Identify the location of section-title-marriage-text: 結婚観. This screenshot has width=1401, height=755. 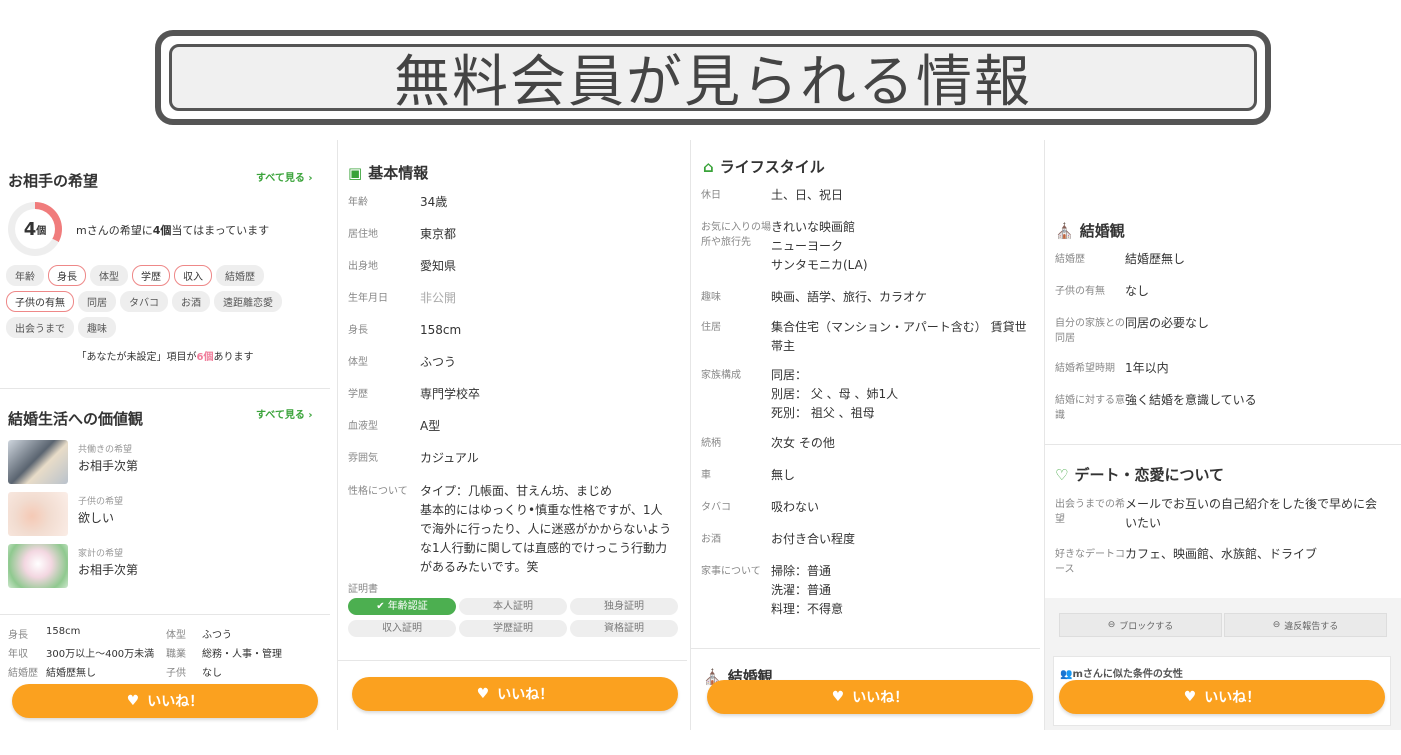
(1102, 231).